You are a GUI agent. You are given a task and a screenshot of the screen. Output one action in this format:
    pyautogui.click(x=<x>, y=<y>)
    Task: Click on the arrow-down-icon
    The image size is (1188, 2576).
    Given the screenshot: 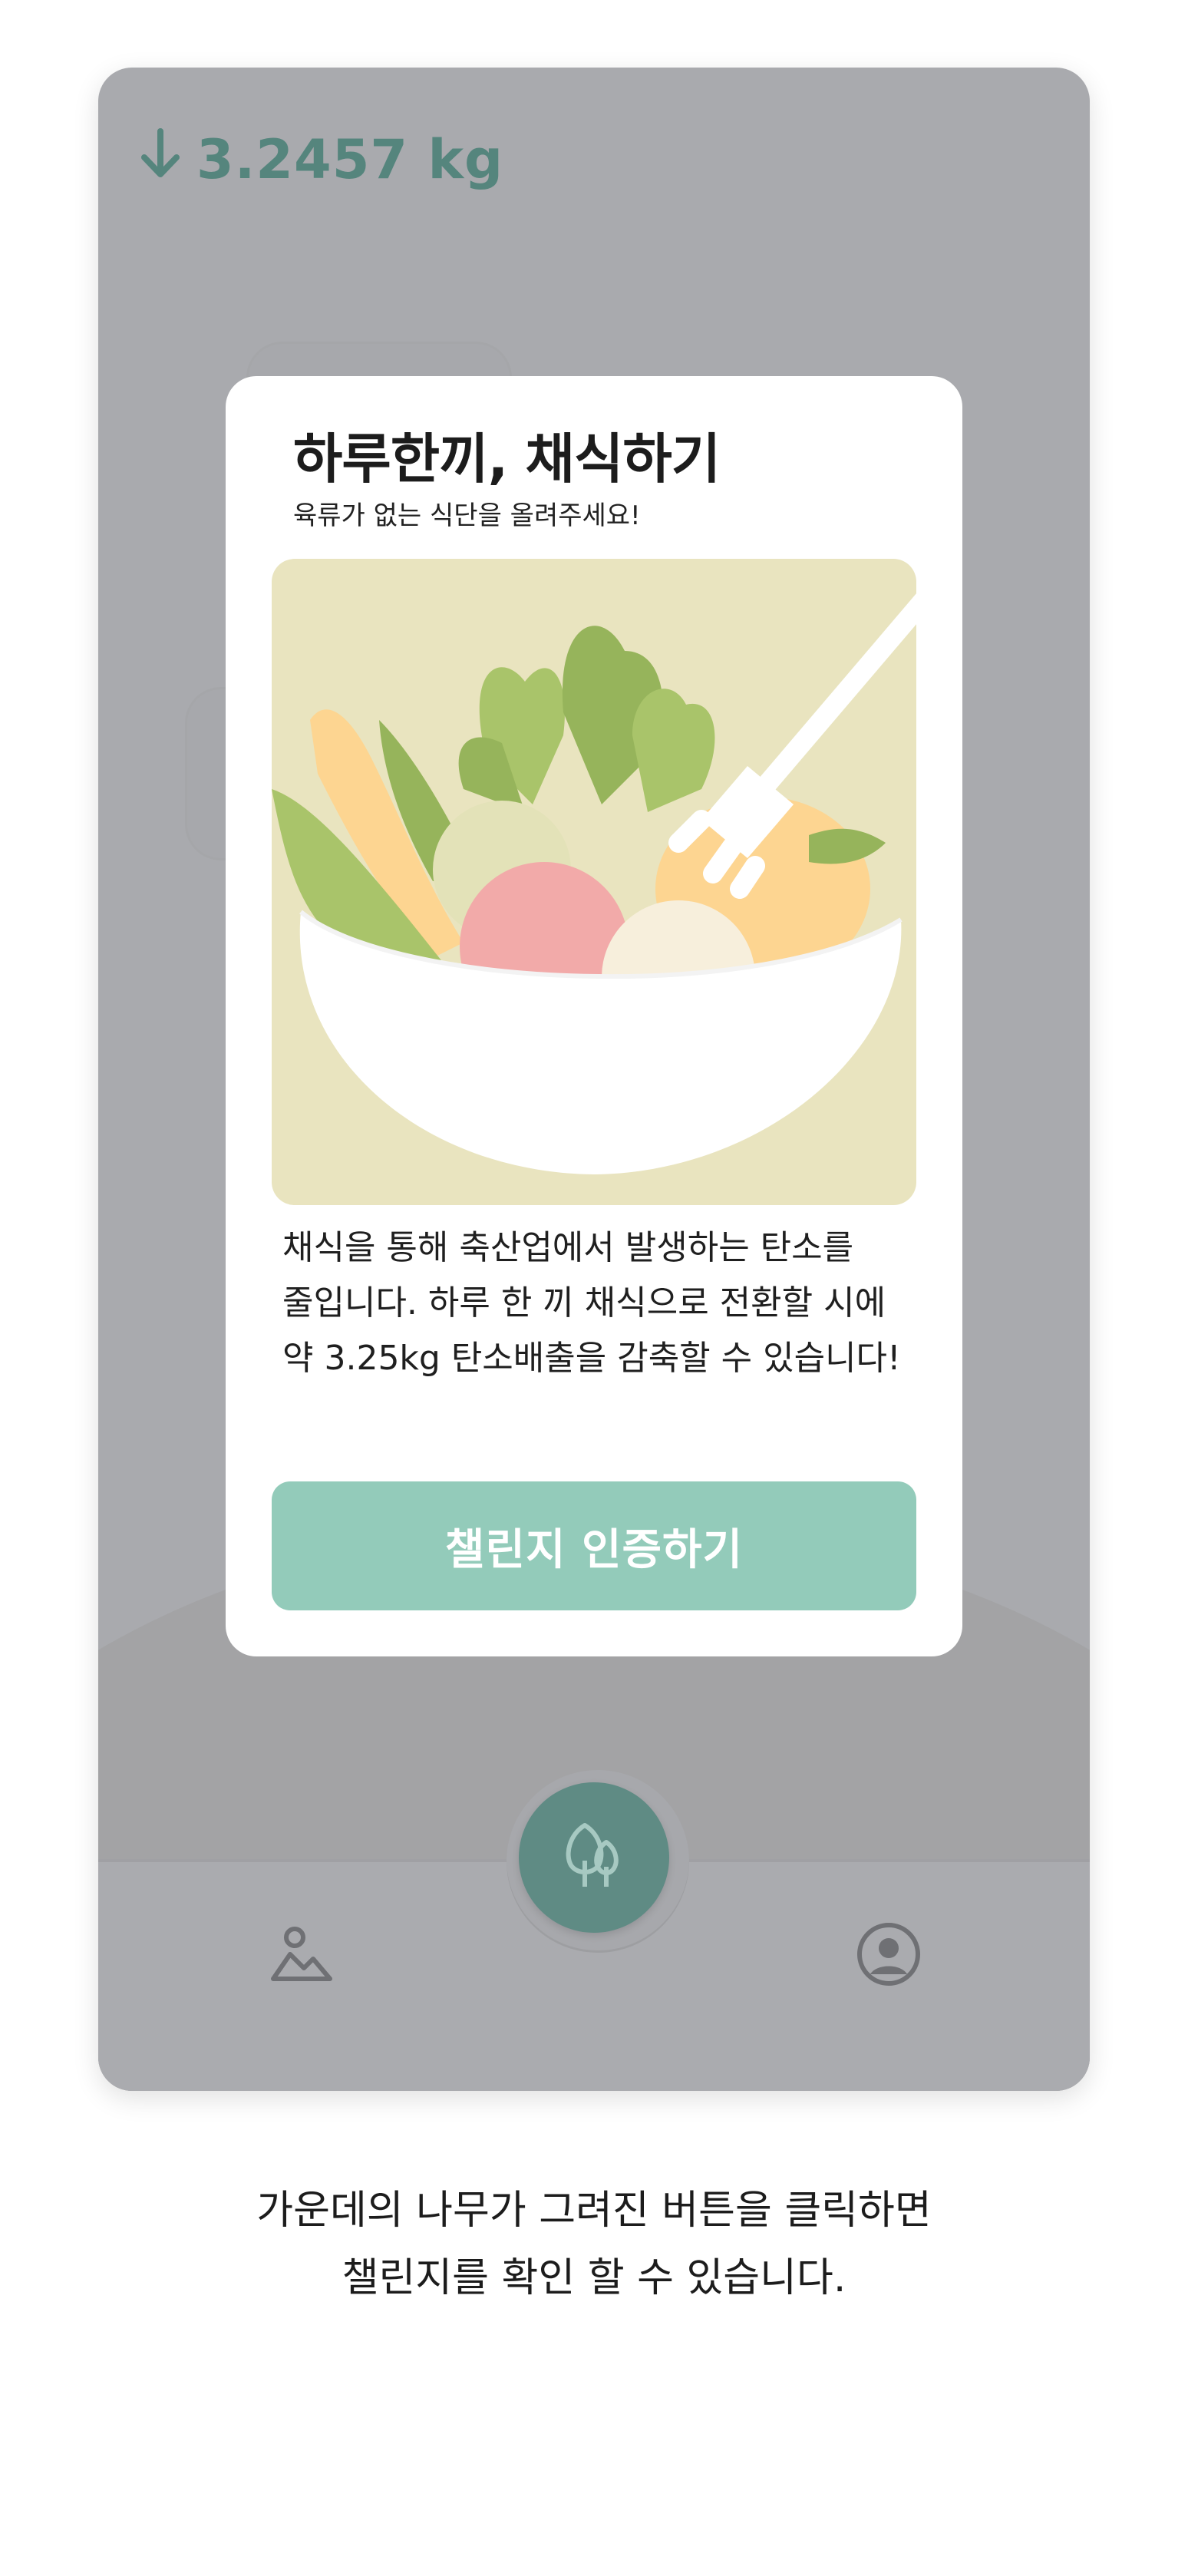 What is the action you would take?
    pyautogui.click(x=160, y=160)
    